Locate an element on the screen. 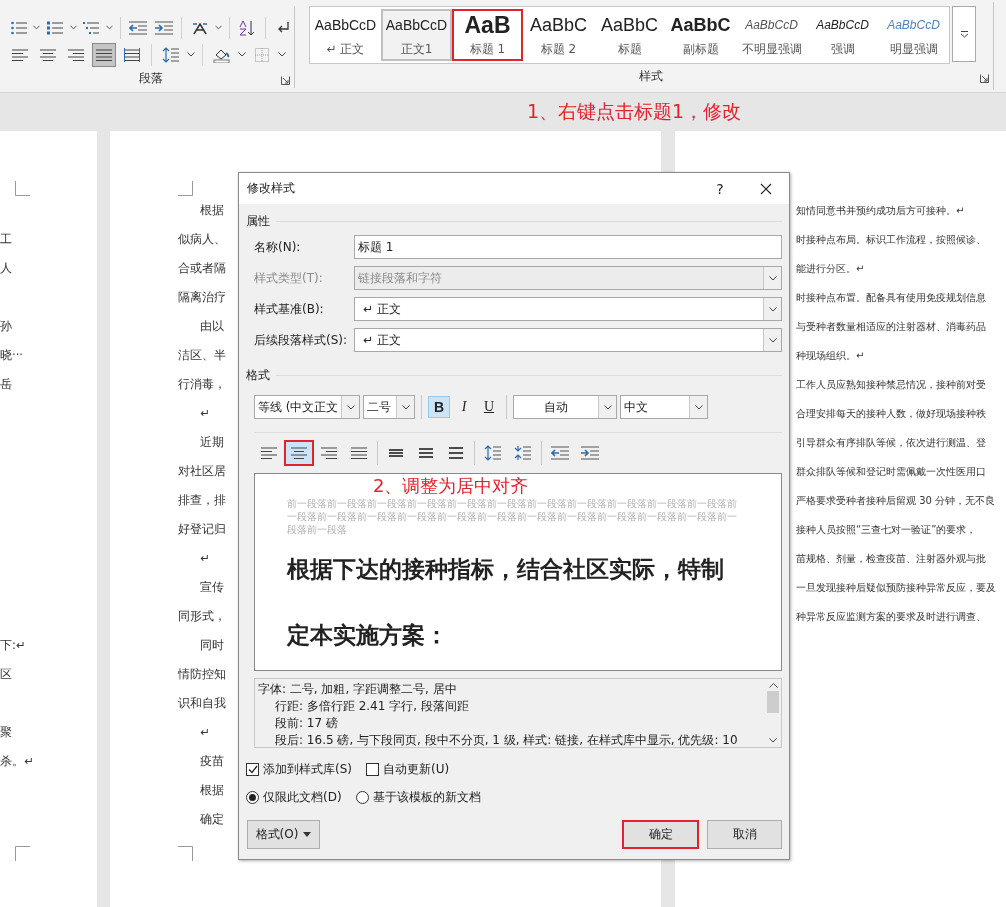  outdent-icon is located at coordinates (560, 453).